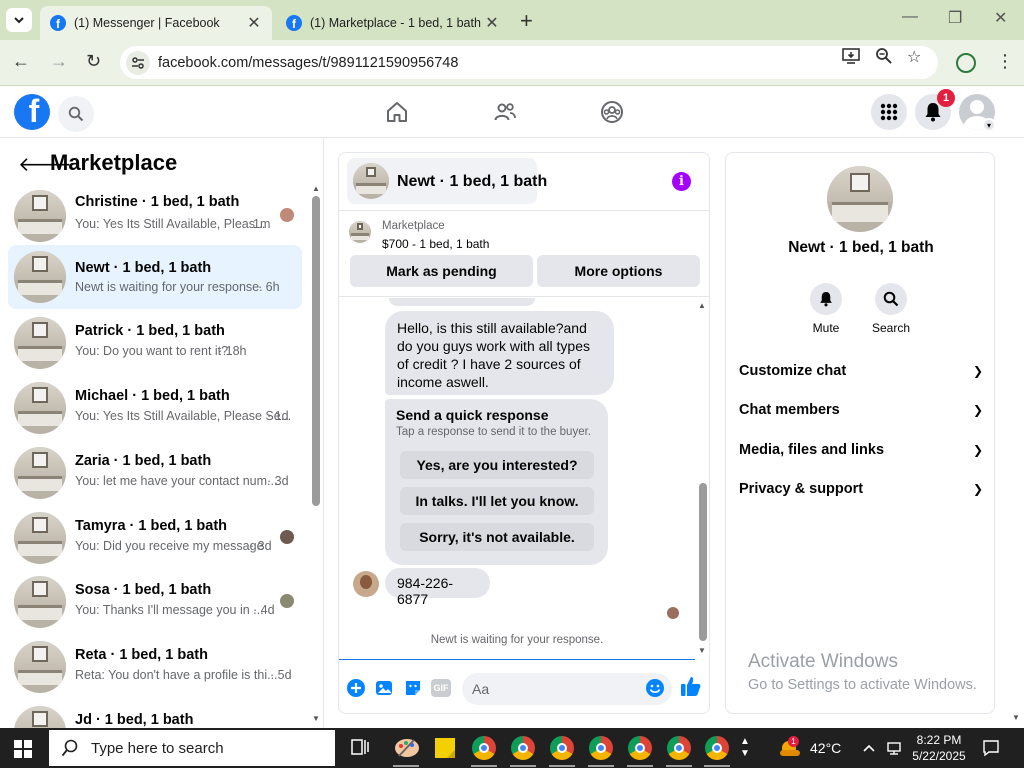  I want to click on gif-icon: GIF, so click(441, 688).